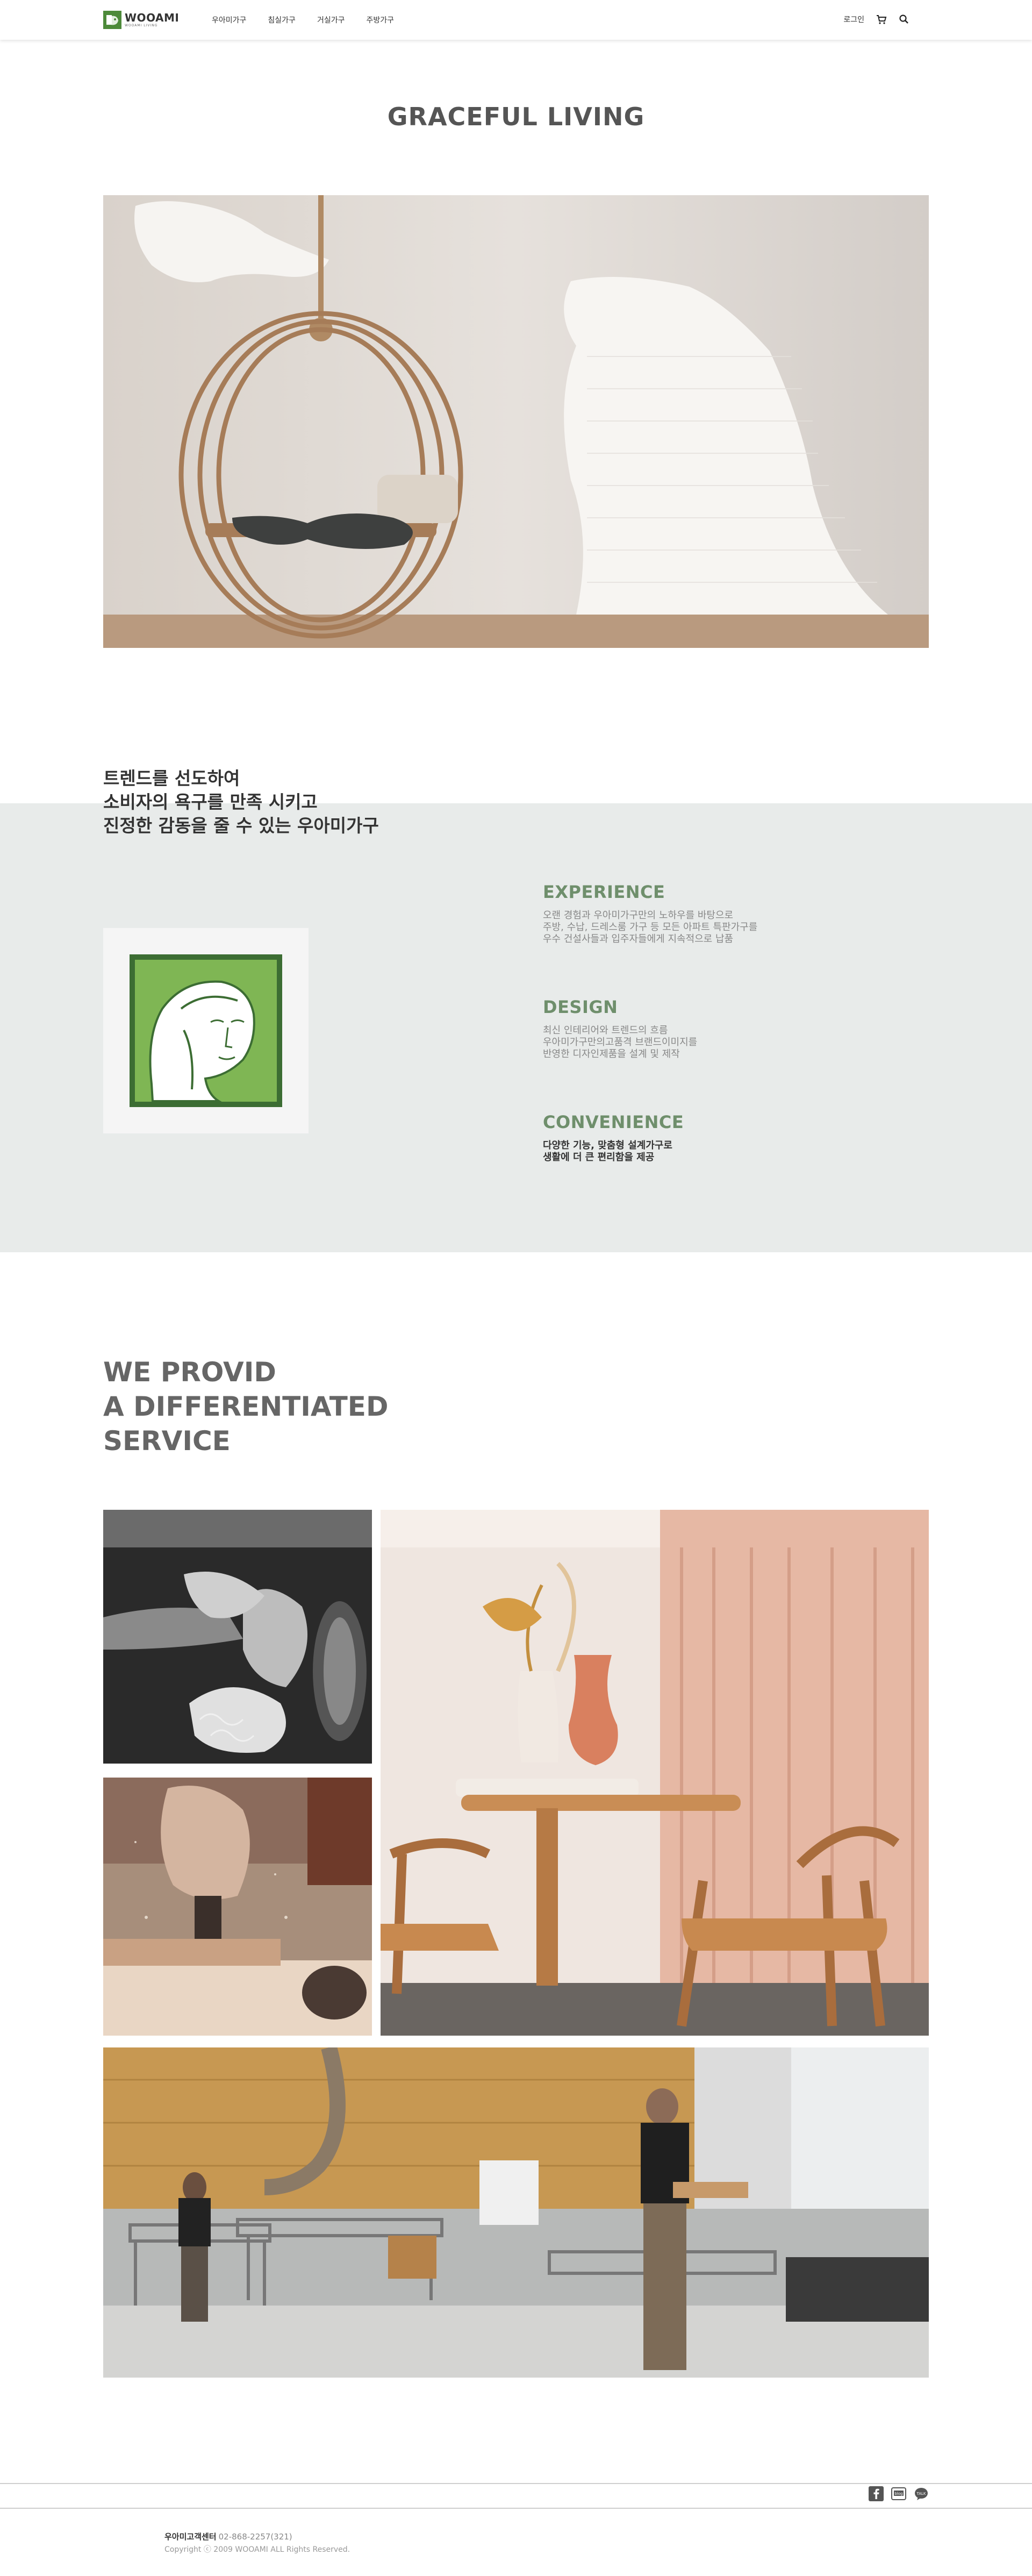 This screenshot has width=1032, height=2576. I want to click on gallery-woodcarving-image, so click(237, 1907).